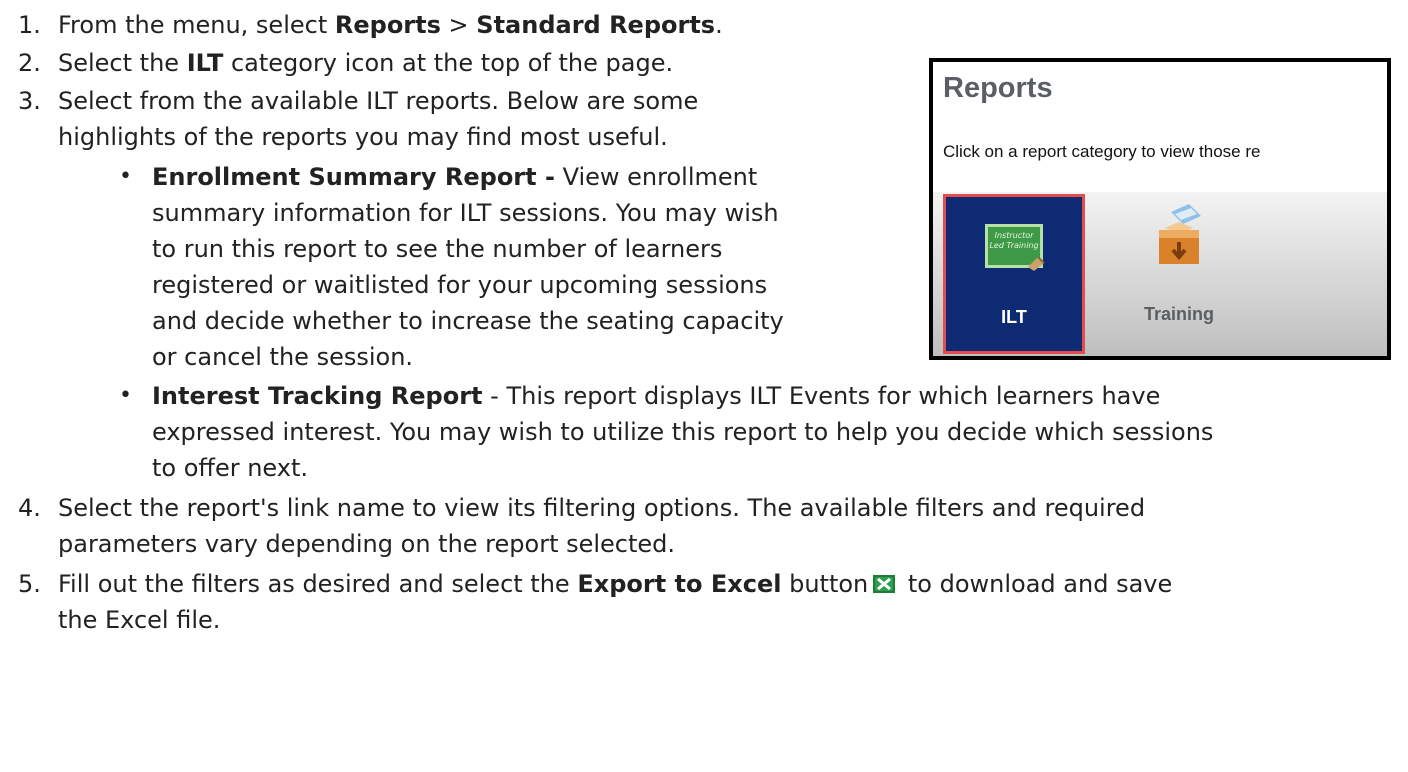 The height and width of the screenshot is (772, 1408). I want to click on step-2-text-after: category icon at the top of the page., so click(448, 63).